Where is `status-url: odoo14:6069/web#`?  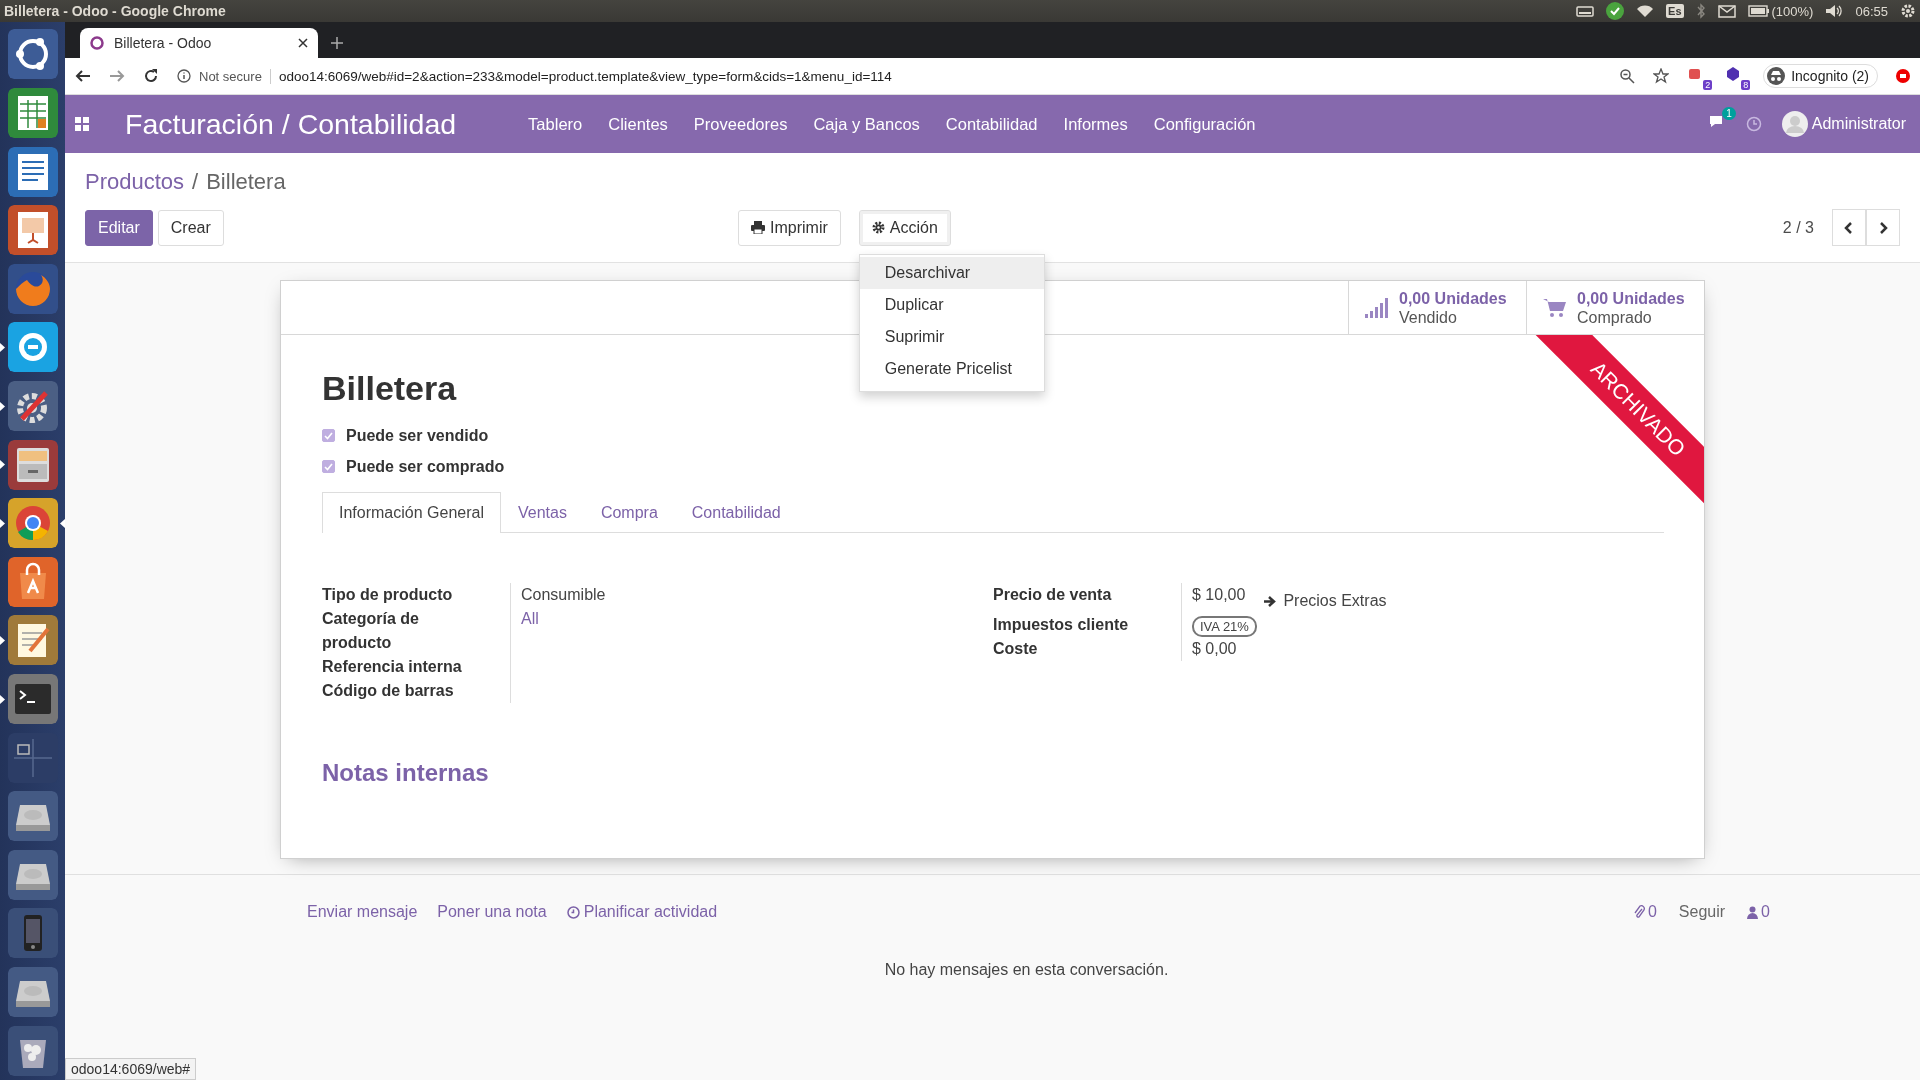 status-url: odoo14:6069/web# is located at coordinates (131, 1069).